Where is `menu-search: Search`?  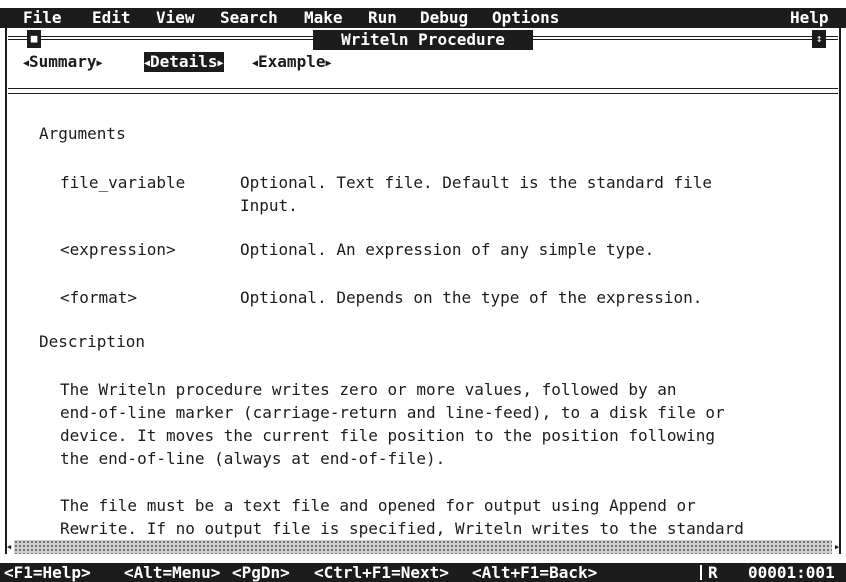 menu-search: Search is located at coordinates (249, 18).